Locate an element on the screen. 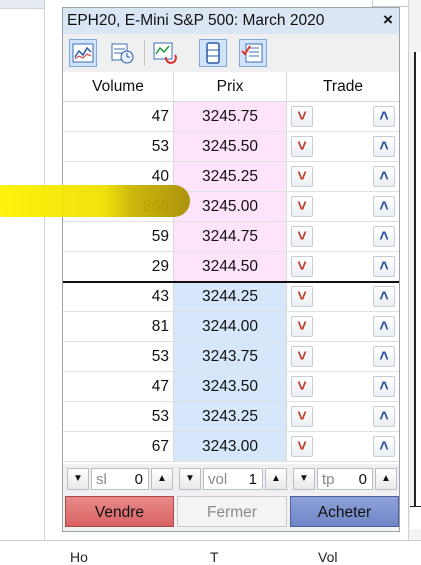  title-bar: EPH20, E-Mini S&P 500: March 2020 × is located at coordinates (231, 21).